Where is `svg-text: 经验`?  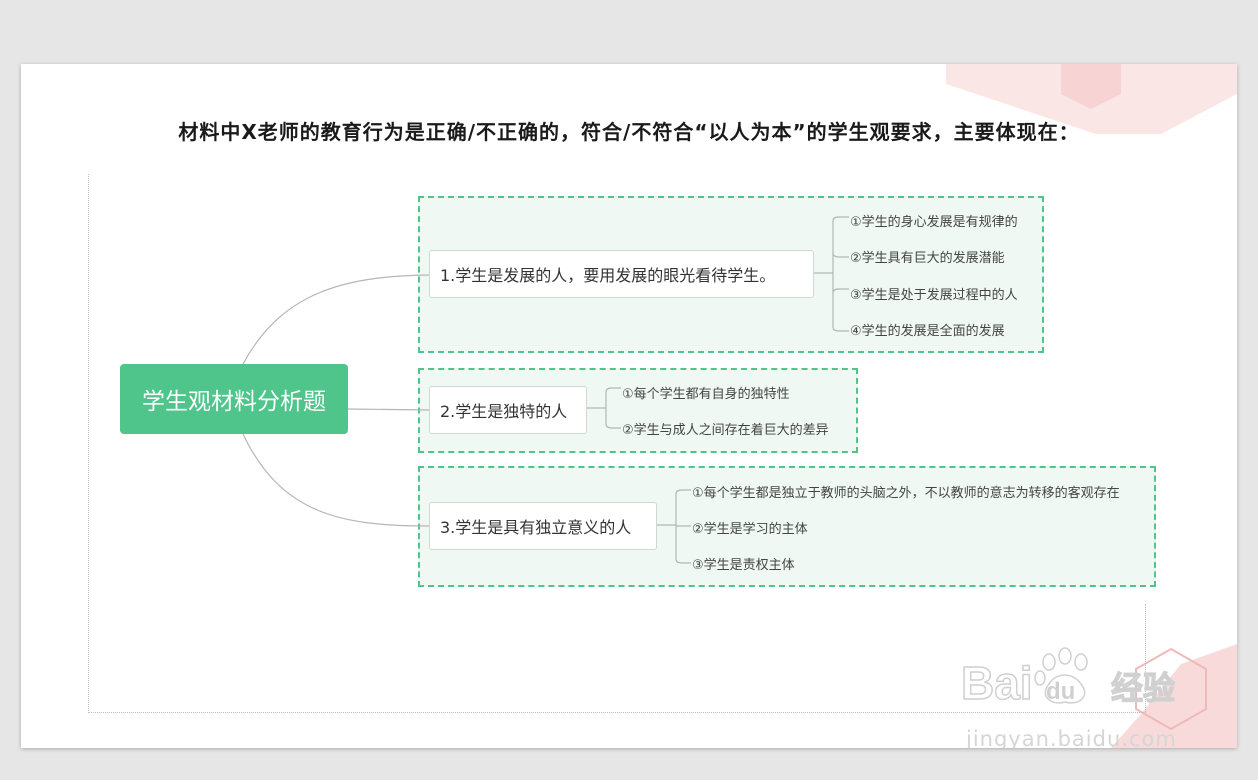
svg-text: 经验 is located at coordinates (1143, 688).